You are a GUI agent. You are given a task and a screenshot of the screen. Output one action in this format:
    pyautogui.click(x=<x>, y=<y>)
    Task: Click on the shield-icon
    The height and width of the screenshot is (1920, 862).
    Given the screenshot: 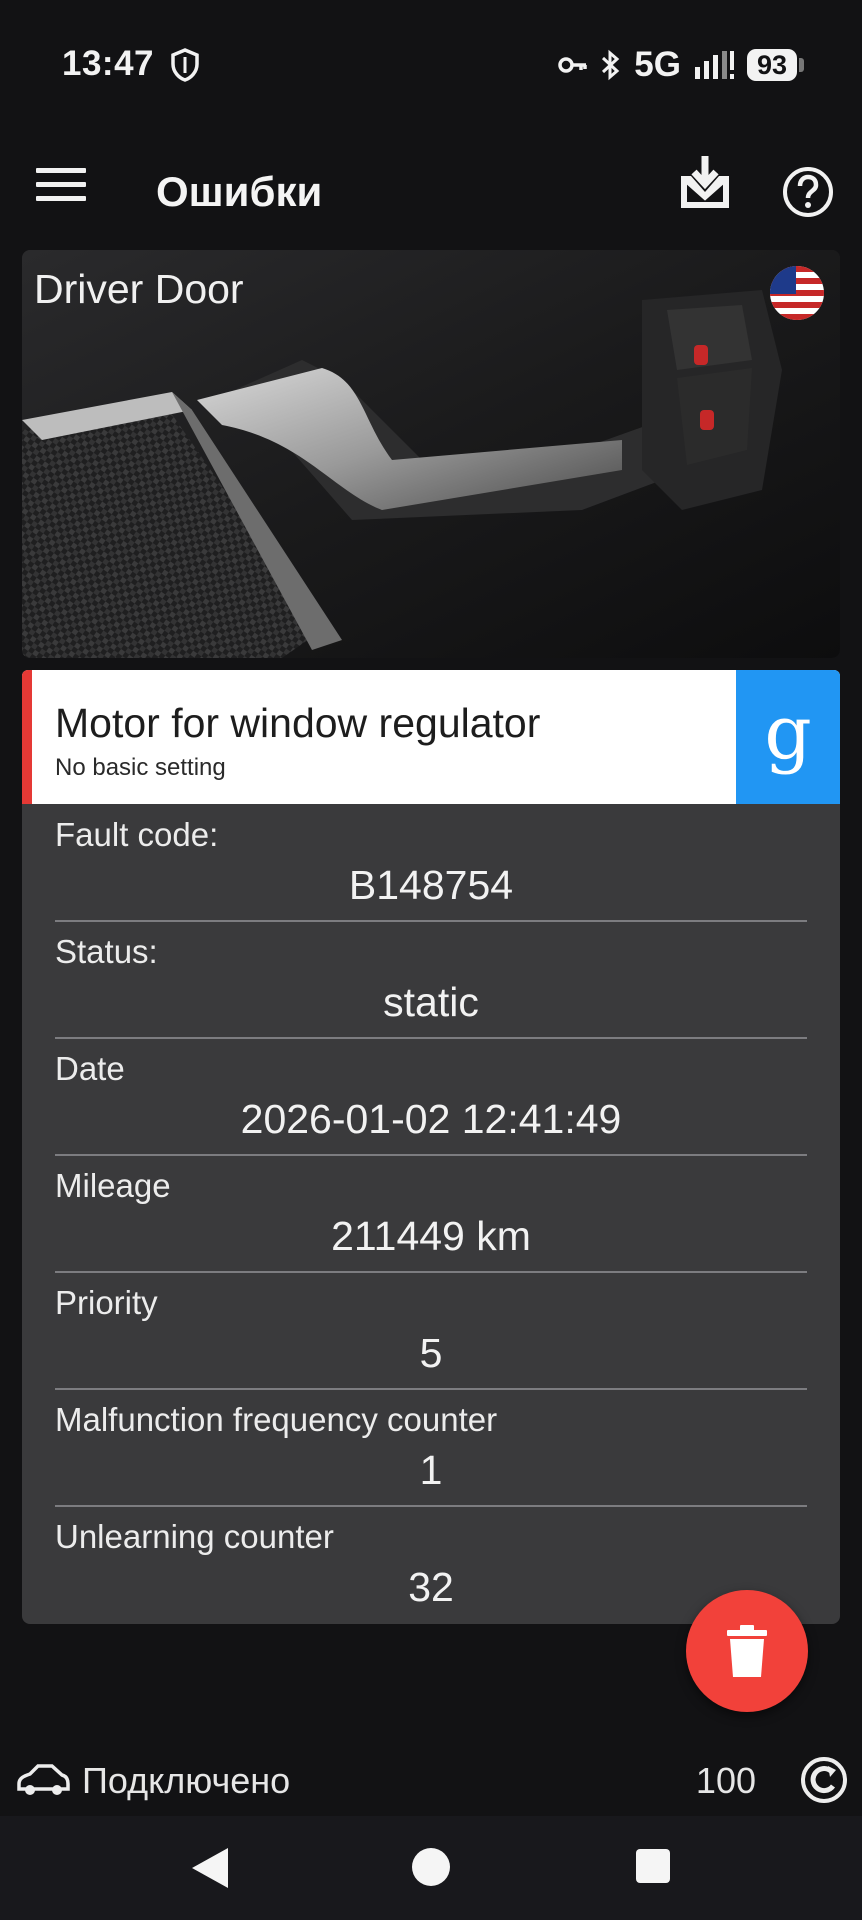 What is the action you would take?
    pyautogui.click(x=185, y=65)
    